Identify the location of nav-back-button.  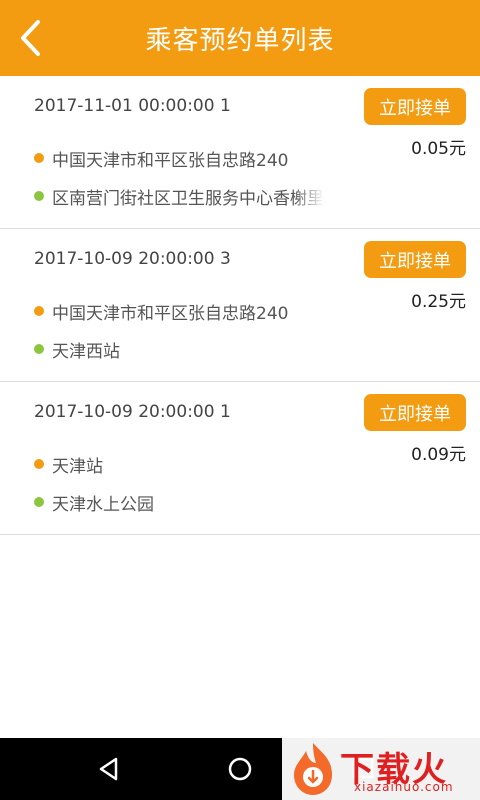
(109, 771).